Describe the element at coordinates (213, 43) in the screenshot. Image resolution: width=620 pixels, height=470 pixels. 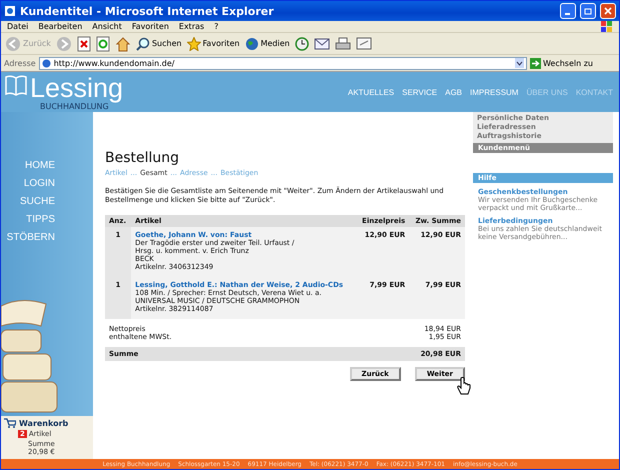
I see `favorites-button: Favoriten` at that location.